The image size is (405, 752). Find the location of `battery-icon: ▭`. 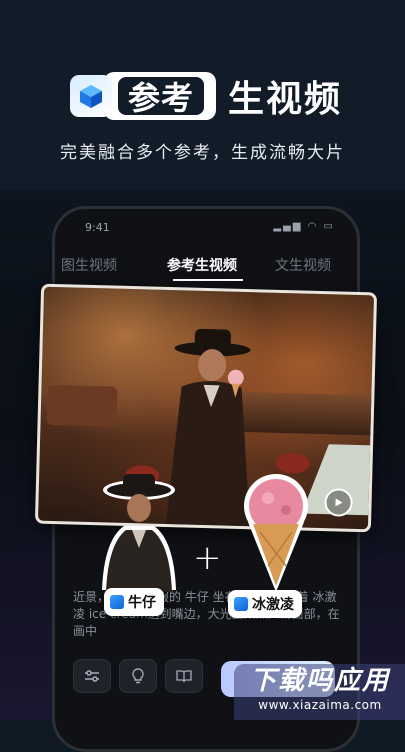

battery-icon: ▭ is located at coordinates (329, 226).